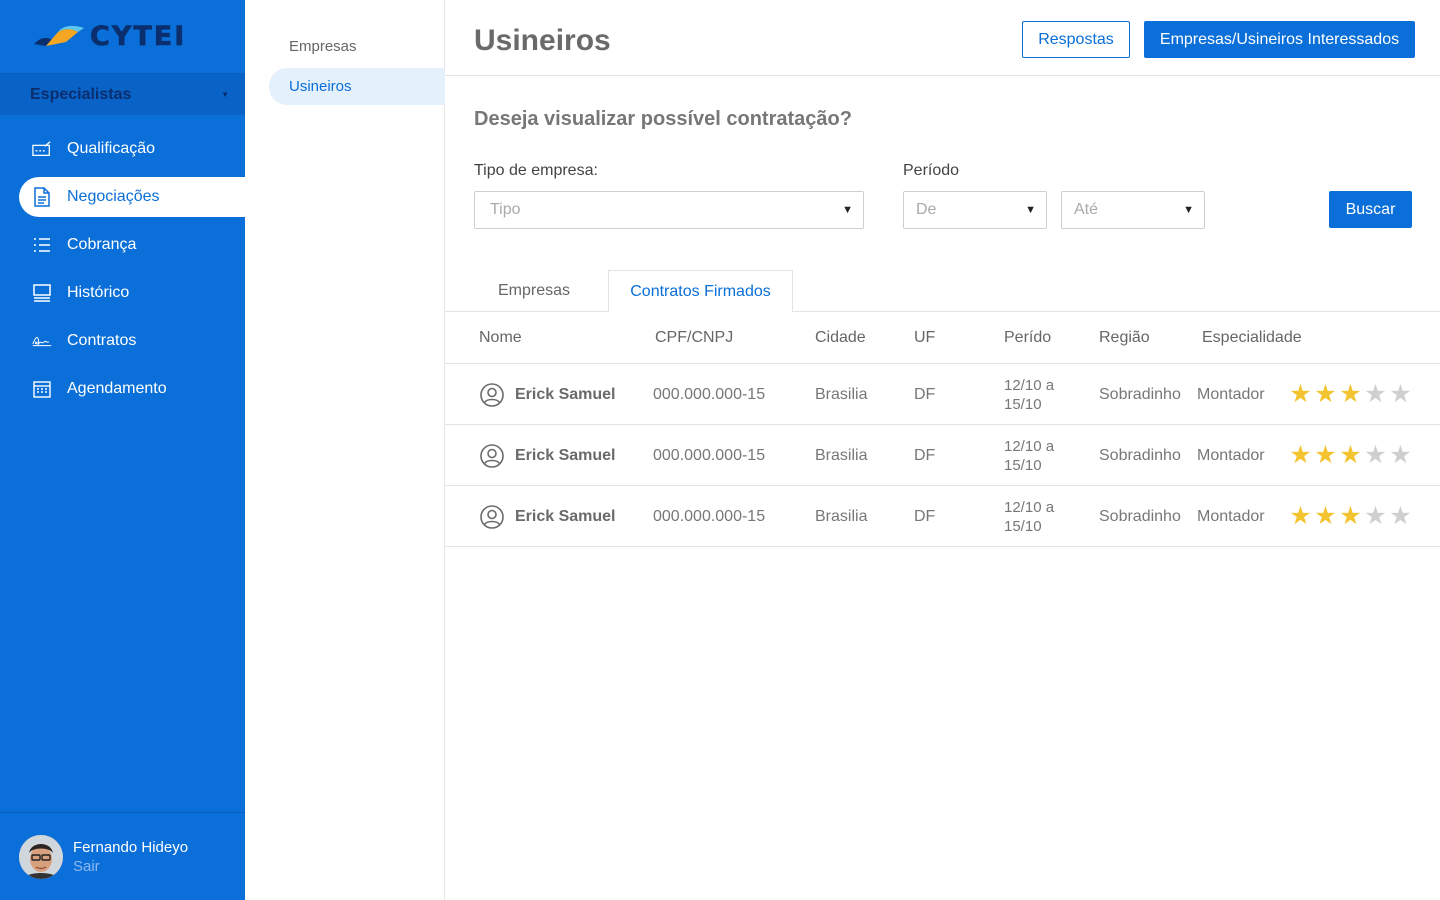  I want to click on page-title: Usineiros, so click(542, 40).